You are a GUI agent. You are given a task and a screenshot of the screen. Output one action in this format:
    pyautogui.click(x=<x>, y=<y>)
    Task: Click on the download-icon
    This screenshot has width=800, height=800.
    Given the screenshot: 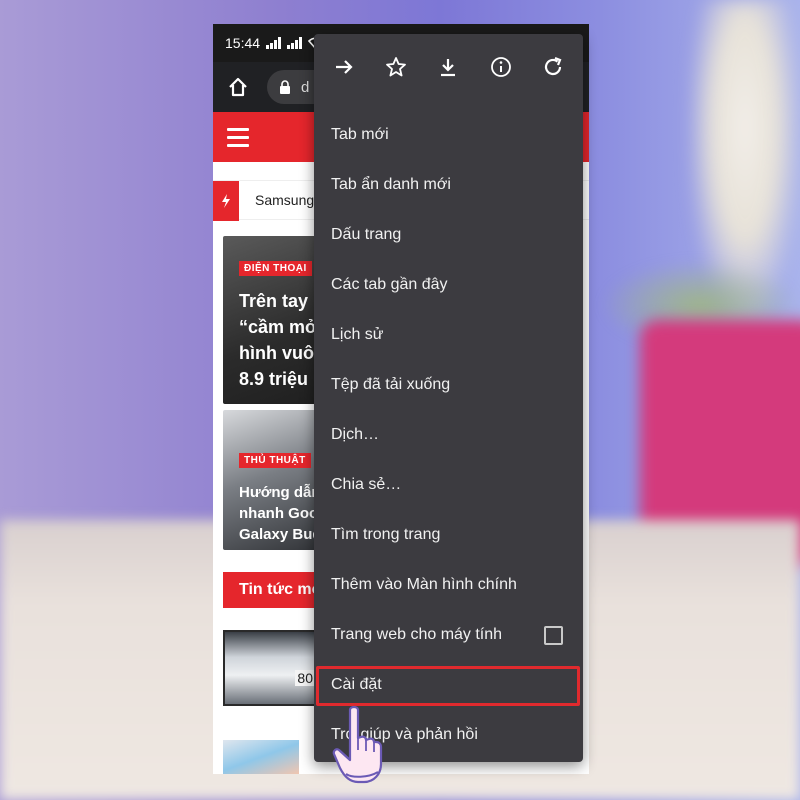 What is the action you would take?
    pyautogui.click(x=448, y=67)
    